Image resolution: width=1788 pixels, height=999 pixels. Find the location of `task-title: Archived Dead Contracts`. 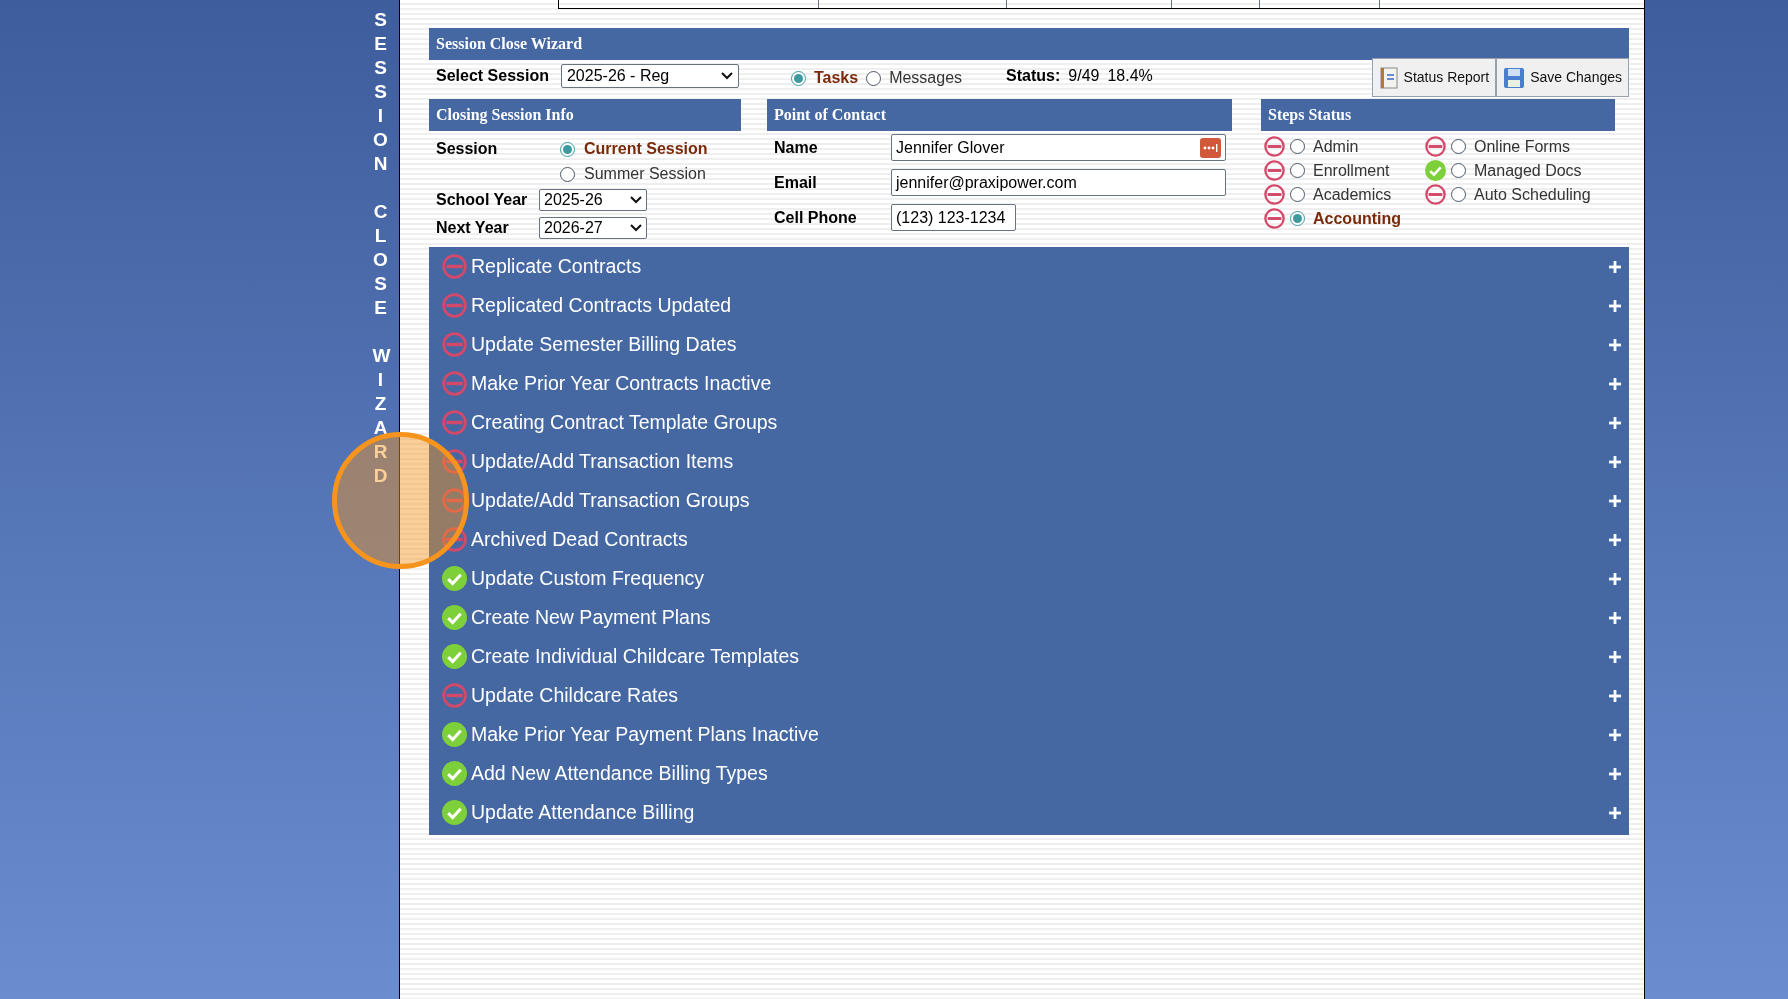

task-title: Archived Dead Contracts is located at coordinates (579, 539).